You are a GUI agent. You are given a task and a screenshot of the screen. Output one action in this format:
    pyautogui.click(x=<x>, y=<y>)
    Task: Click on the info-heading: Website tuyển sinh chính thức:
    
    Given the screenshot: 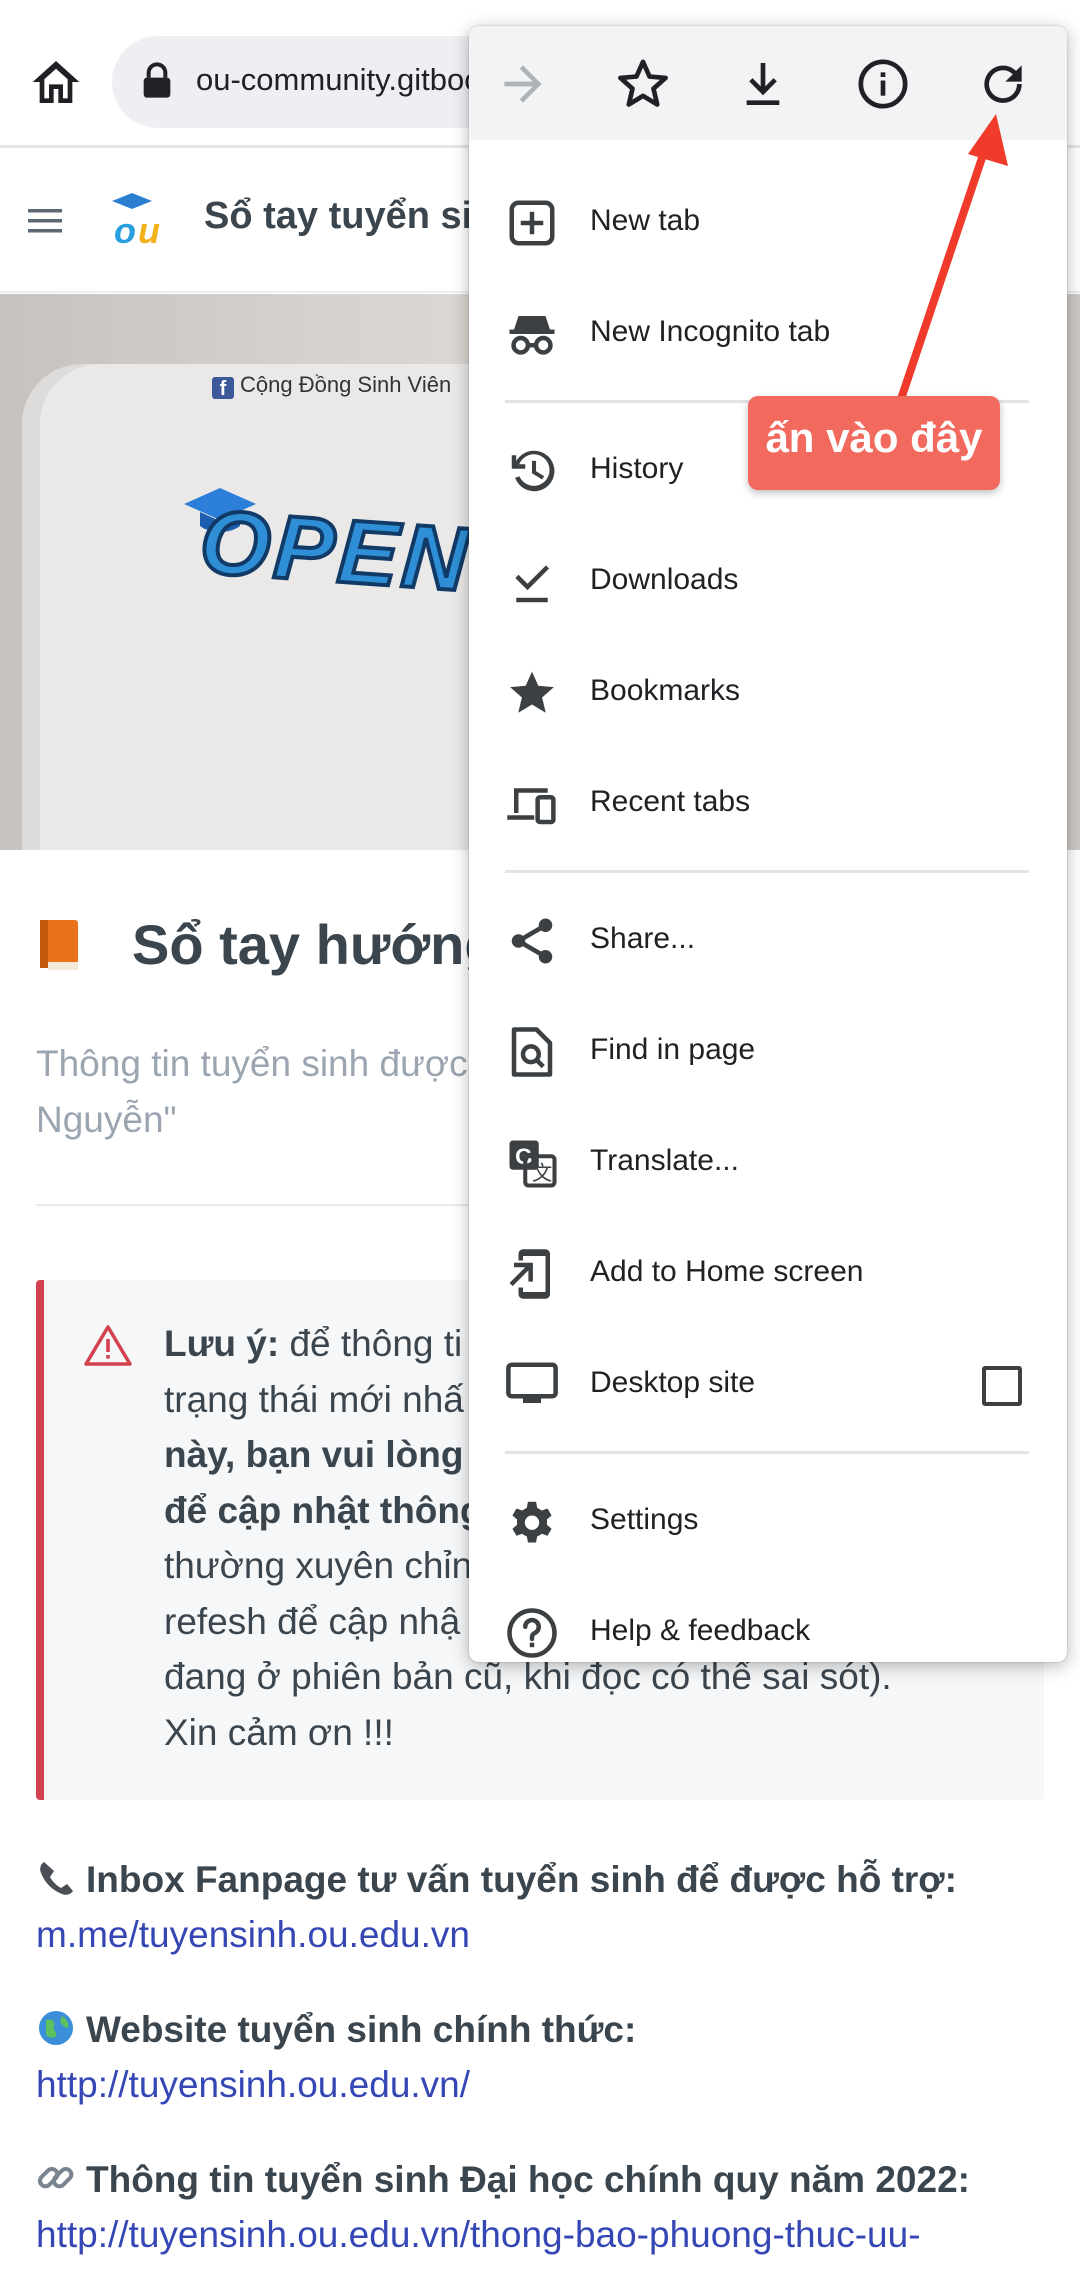 What is the action you would take?
    pyautogui.click(x=541, y=2029)
    